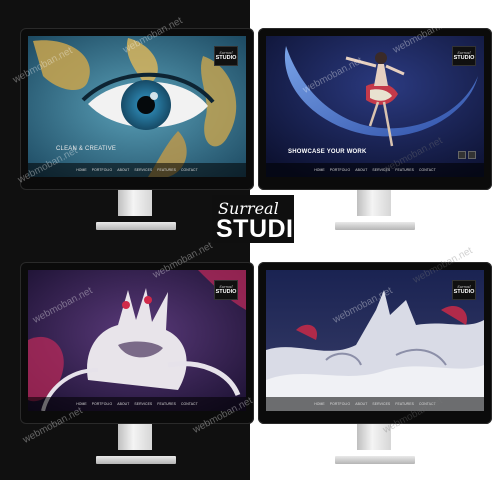 Image resolution: width=500 pixels, height=480 pixels. I want to click on slider-controls, so click(467, 155).